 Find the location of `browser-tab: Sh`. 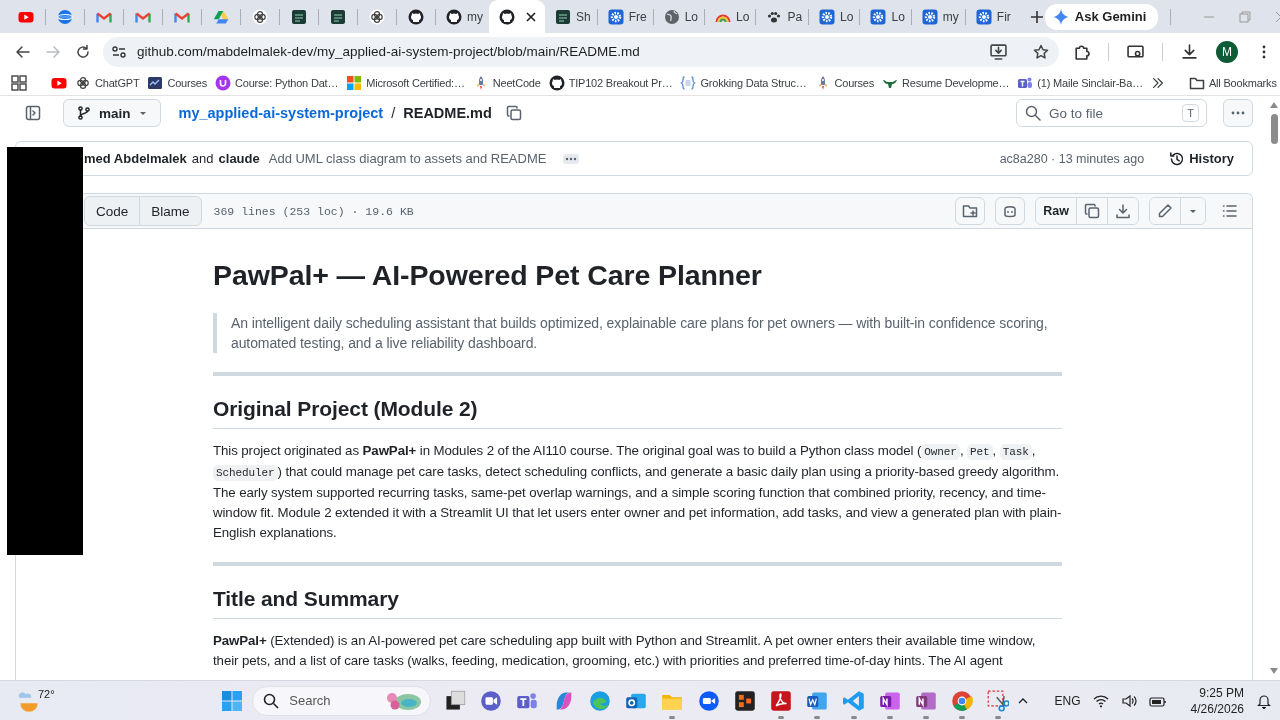

browser-tab: Sh is located at coordinates (571, 16).